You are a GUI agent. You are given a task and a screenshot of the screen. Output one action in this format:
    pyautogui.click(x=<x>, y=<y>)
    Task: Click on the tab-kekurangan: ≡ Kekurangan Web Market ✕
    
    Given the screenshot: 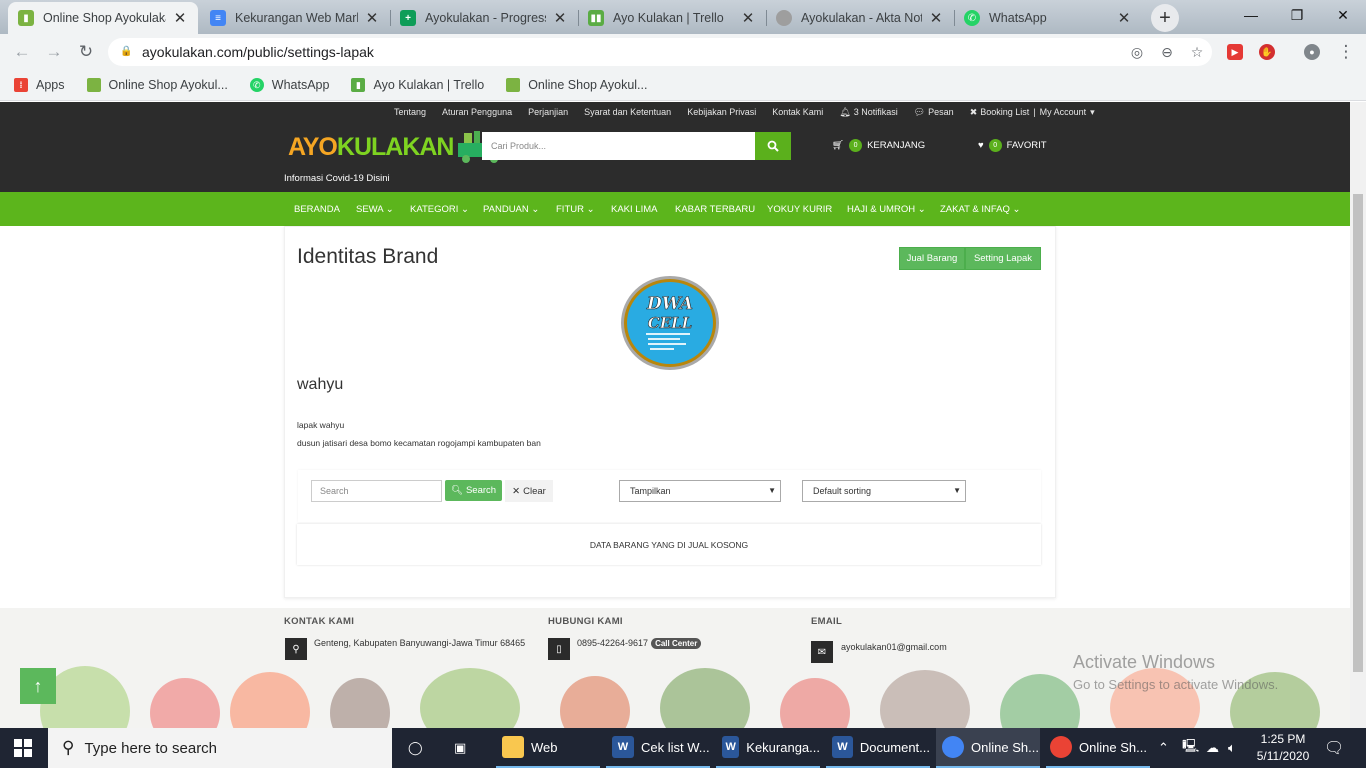 What is the action you would take?
    pyautogui.click(x=295, y=18)
    